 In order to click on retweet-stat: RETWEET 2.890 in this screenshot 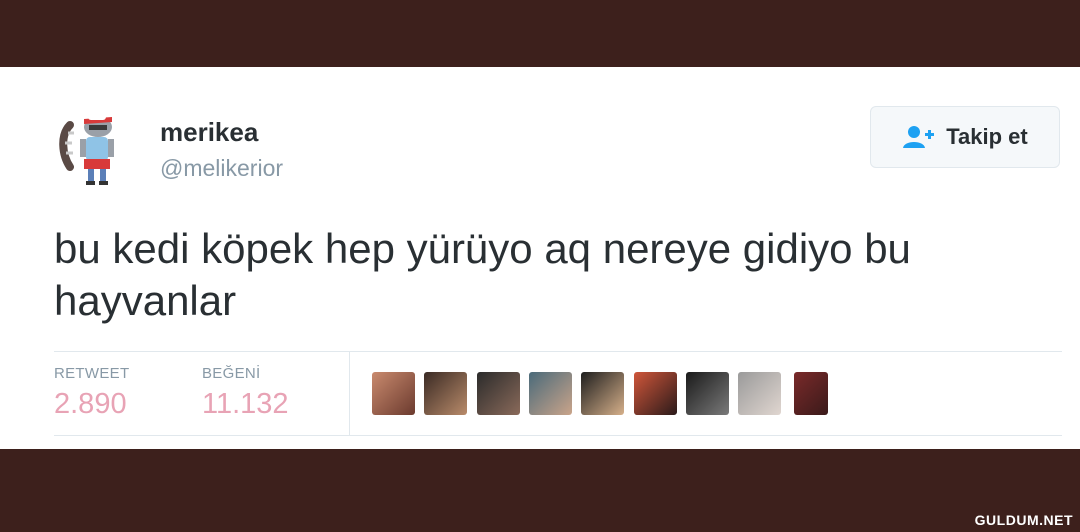, I will do `click(91, 393)`.